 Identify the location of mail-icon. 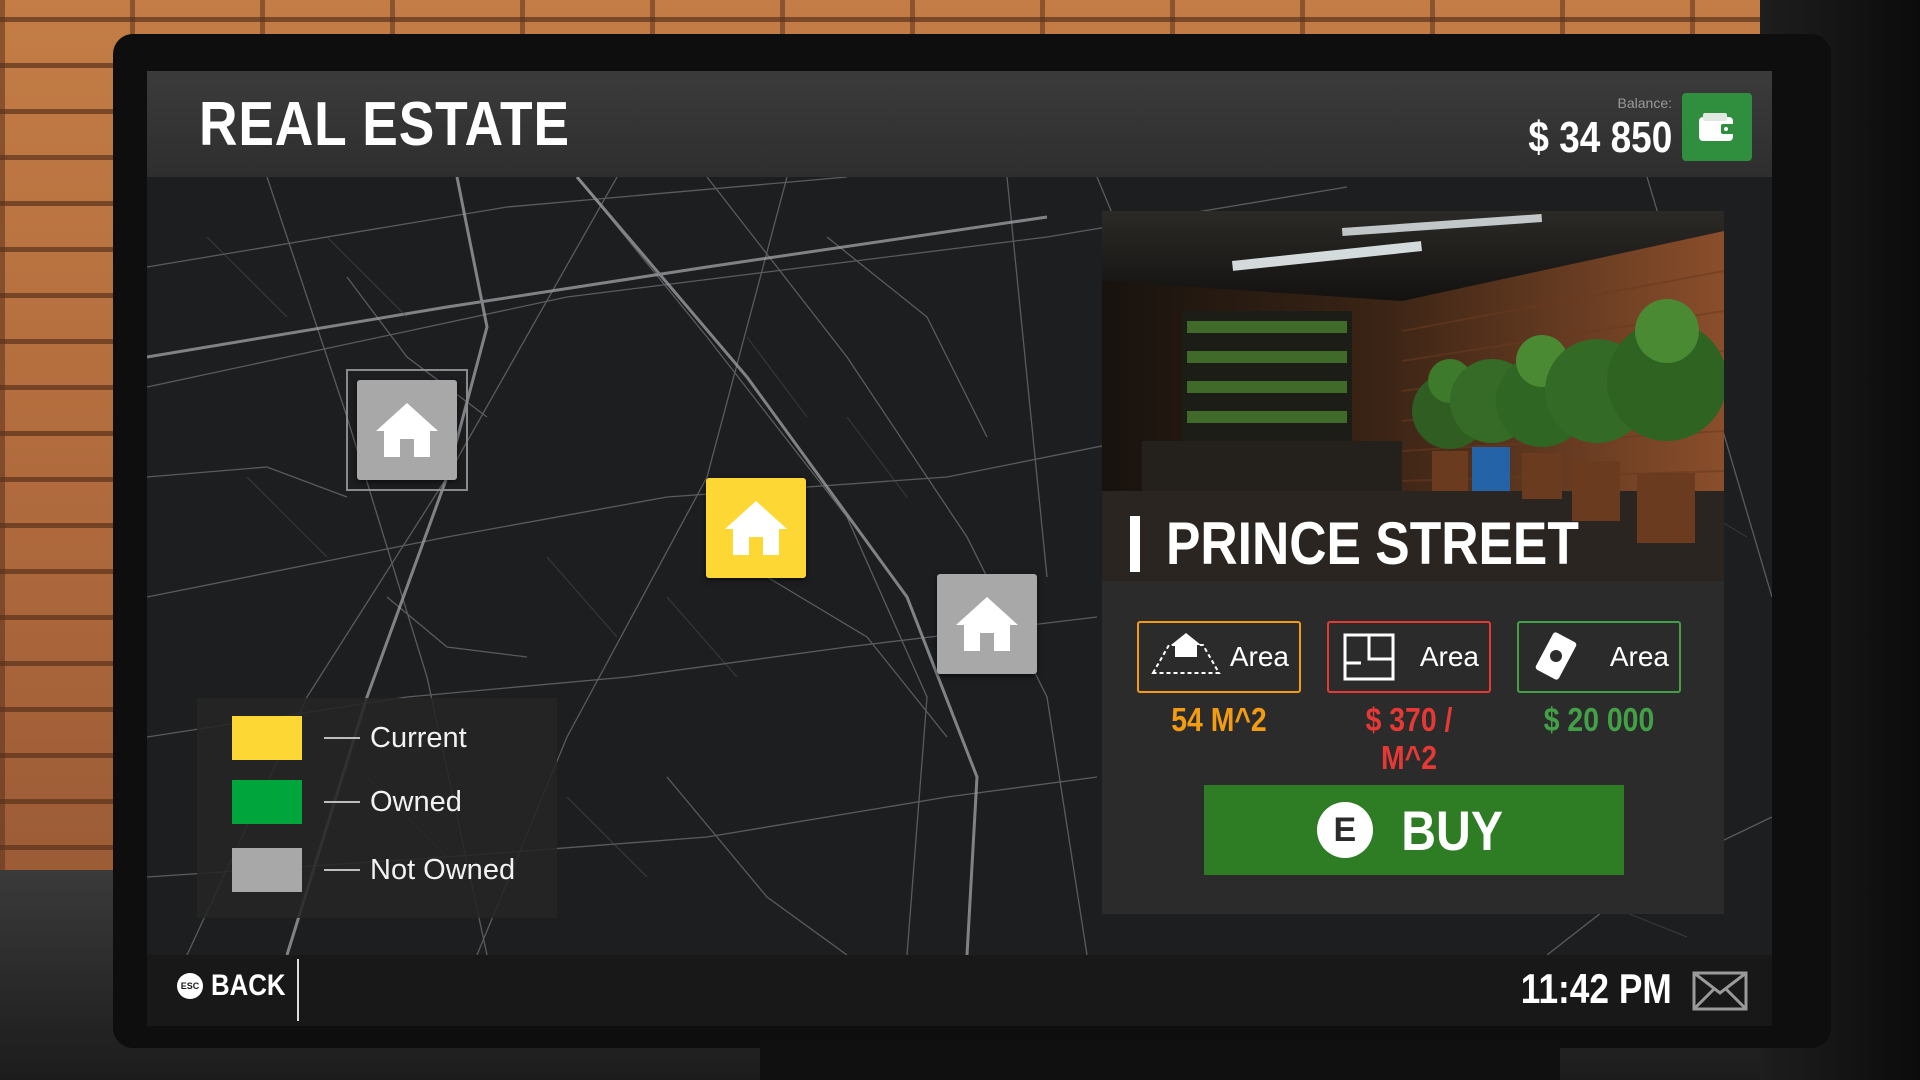
(1720, 991).